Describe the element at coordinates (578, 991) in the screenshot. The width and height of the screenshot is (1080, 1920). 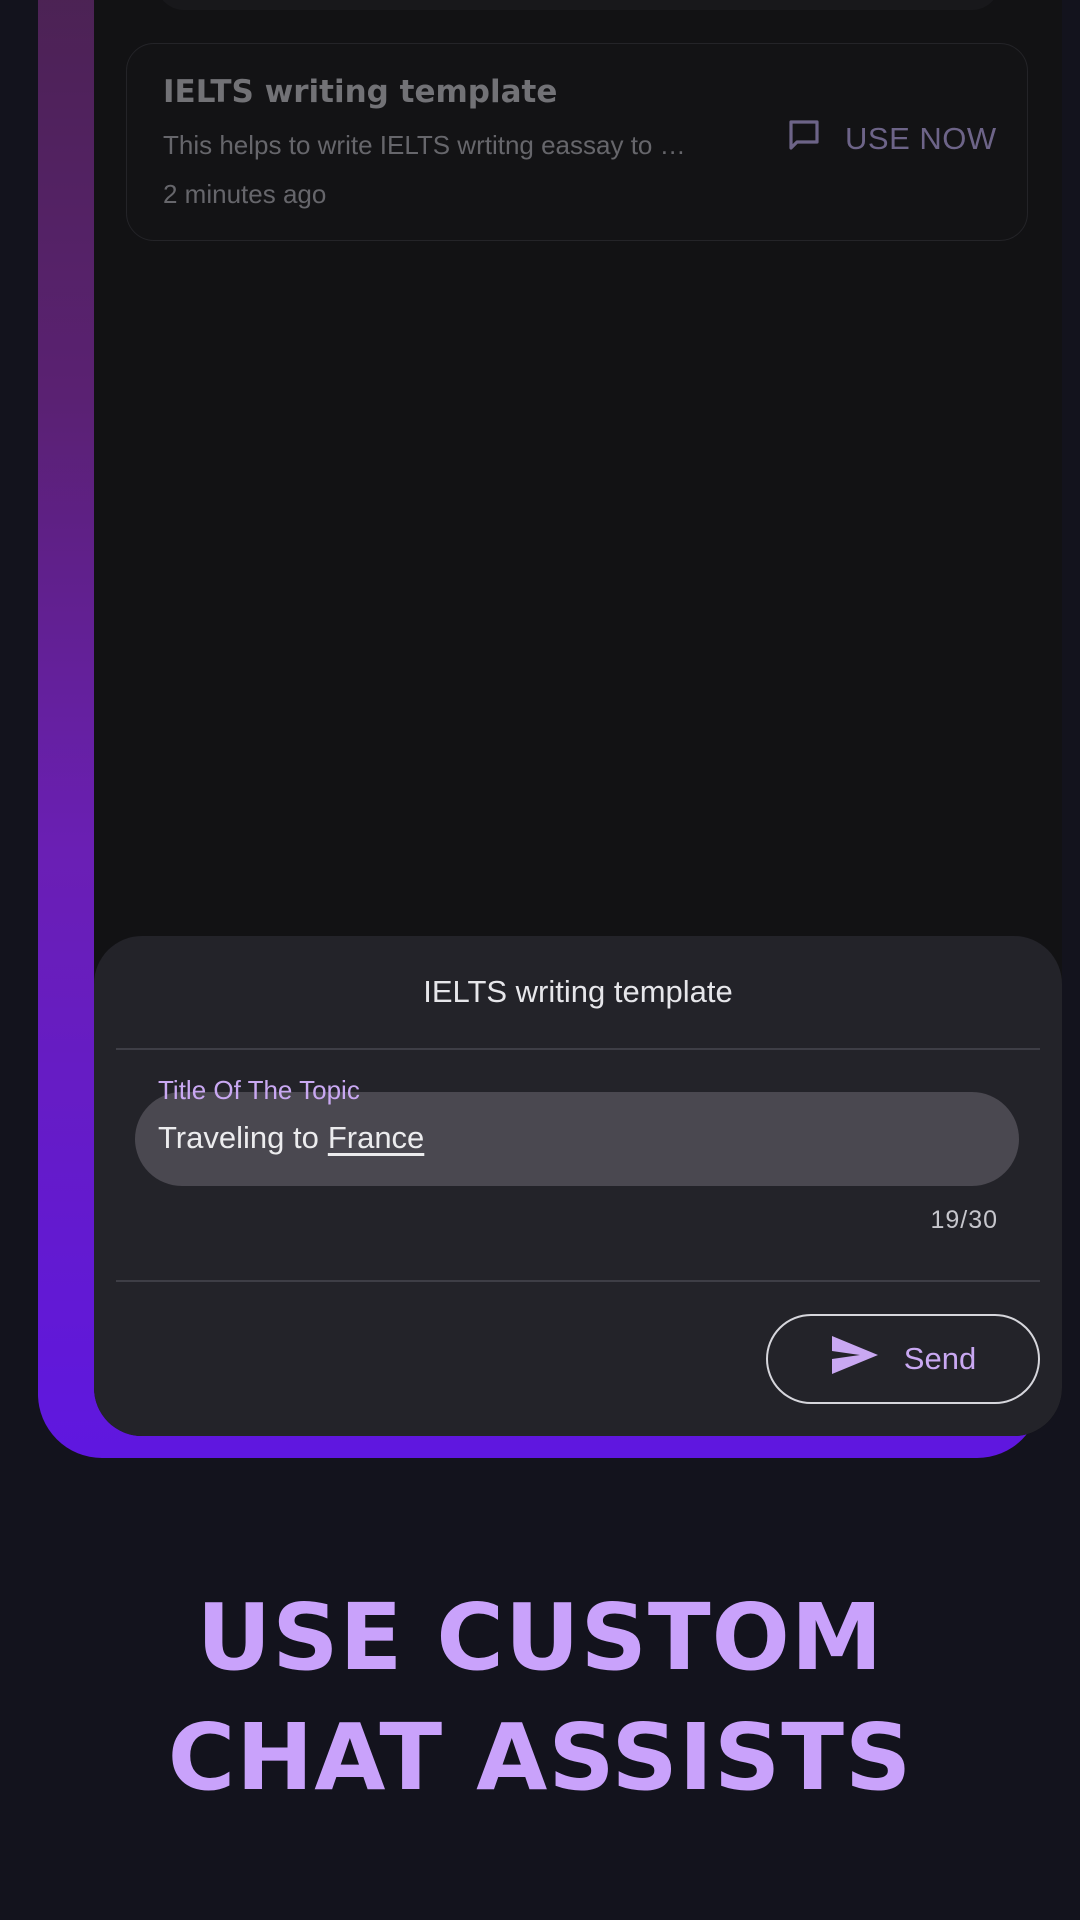
I see `sheet-title: IELTS writing template` at that location.